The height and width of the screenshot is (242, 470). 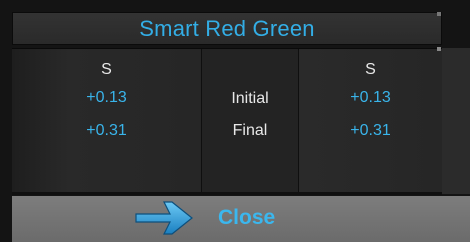 What do you see at coordinates (250, 98) in the screenshot?
I see `initial-label: Initial` at bounding box center [250, 98].